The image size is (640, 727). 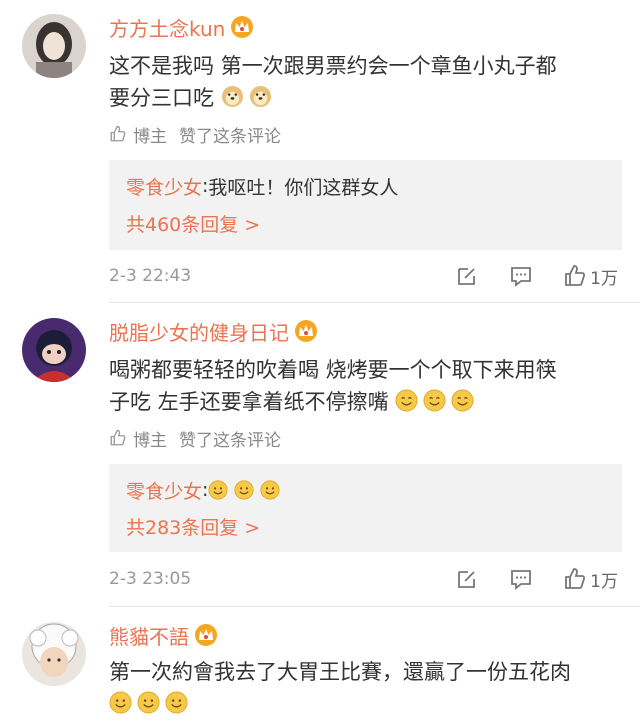 What do you see at coordinates (303, 187) in the screenshot?
I see `reply-text: 我呕吐！你们这群女人` at bounding box center [303, 187].